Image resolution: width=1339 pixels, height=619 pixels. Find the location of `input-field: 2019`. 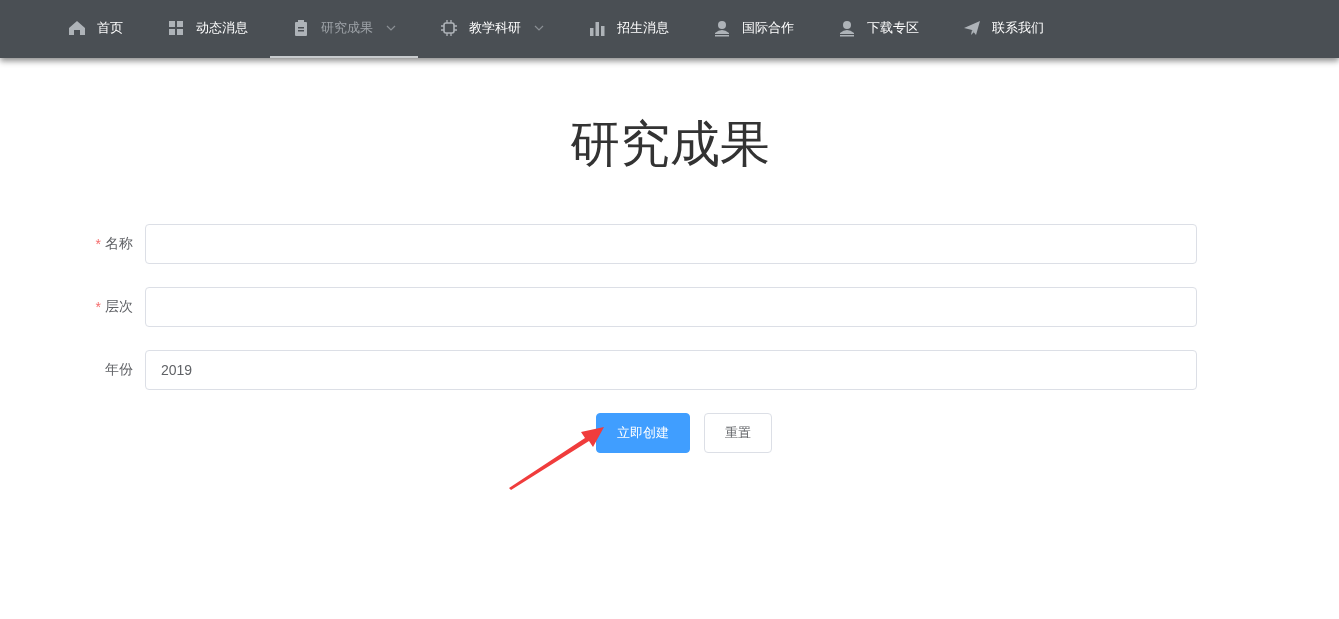

input-field: 2019 is located at coordinates (671, 370).